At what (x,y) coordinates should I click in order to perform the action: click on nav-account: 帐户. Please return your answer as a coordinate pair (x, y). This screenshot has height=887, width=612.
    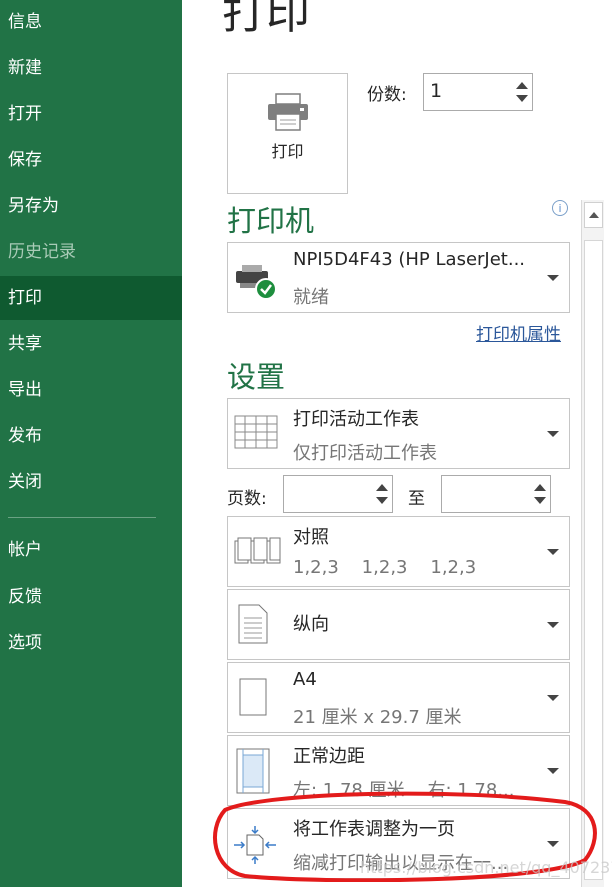
    Looking at the image, I should click on (91, 550).